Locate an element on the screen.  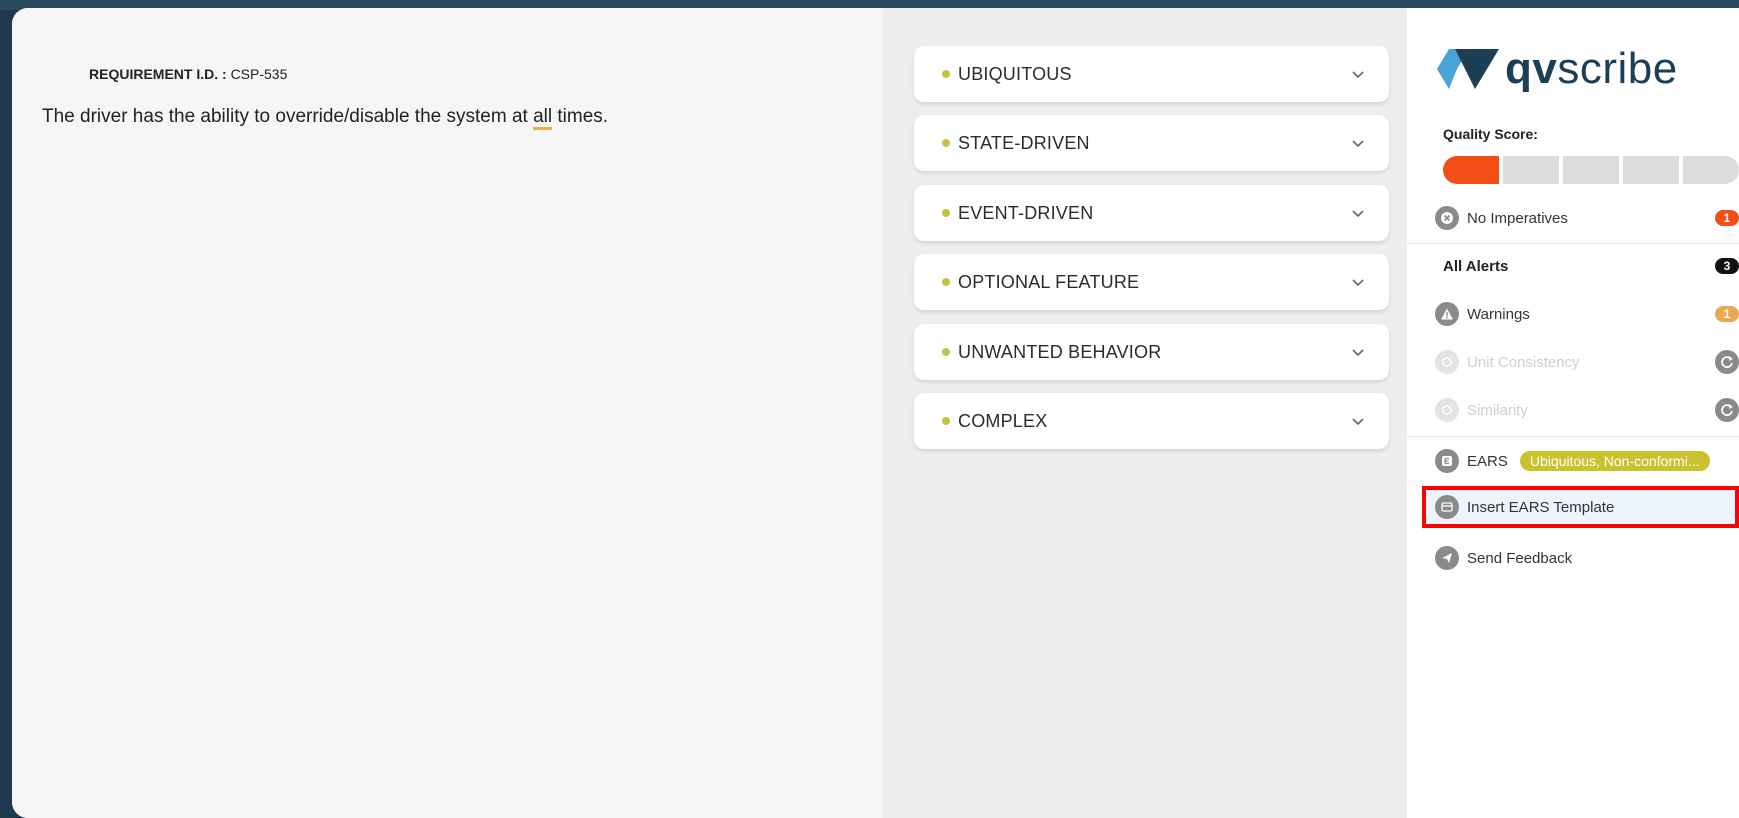
ears-e-icon is located at coordinates (1447, 461).